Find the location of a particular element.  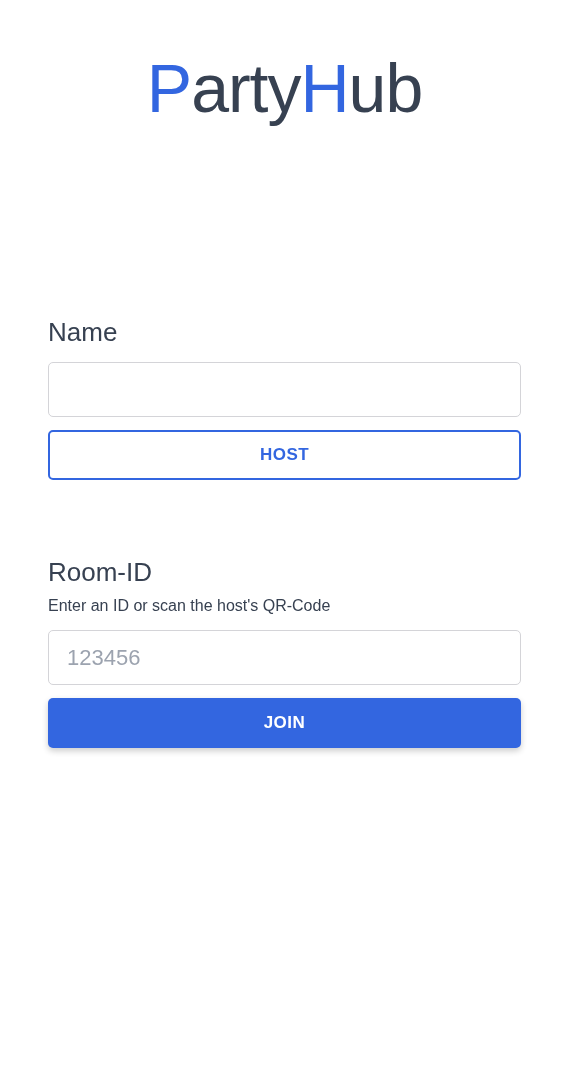

app-logo: PartyHub is located at coordinates (284, 88).